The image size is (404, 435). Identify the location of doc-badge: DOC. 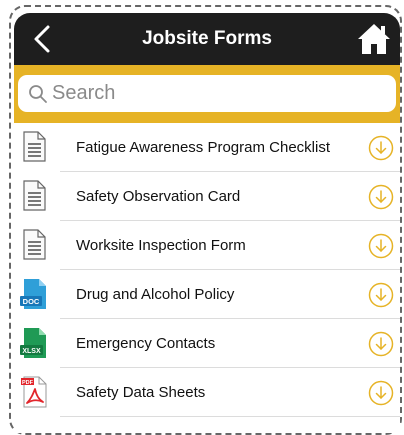
(31, 301).